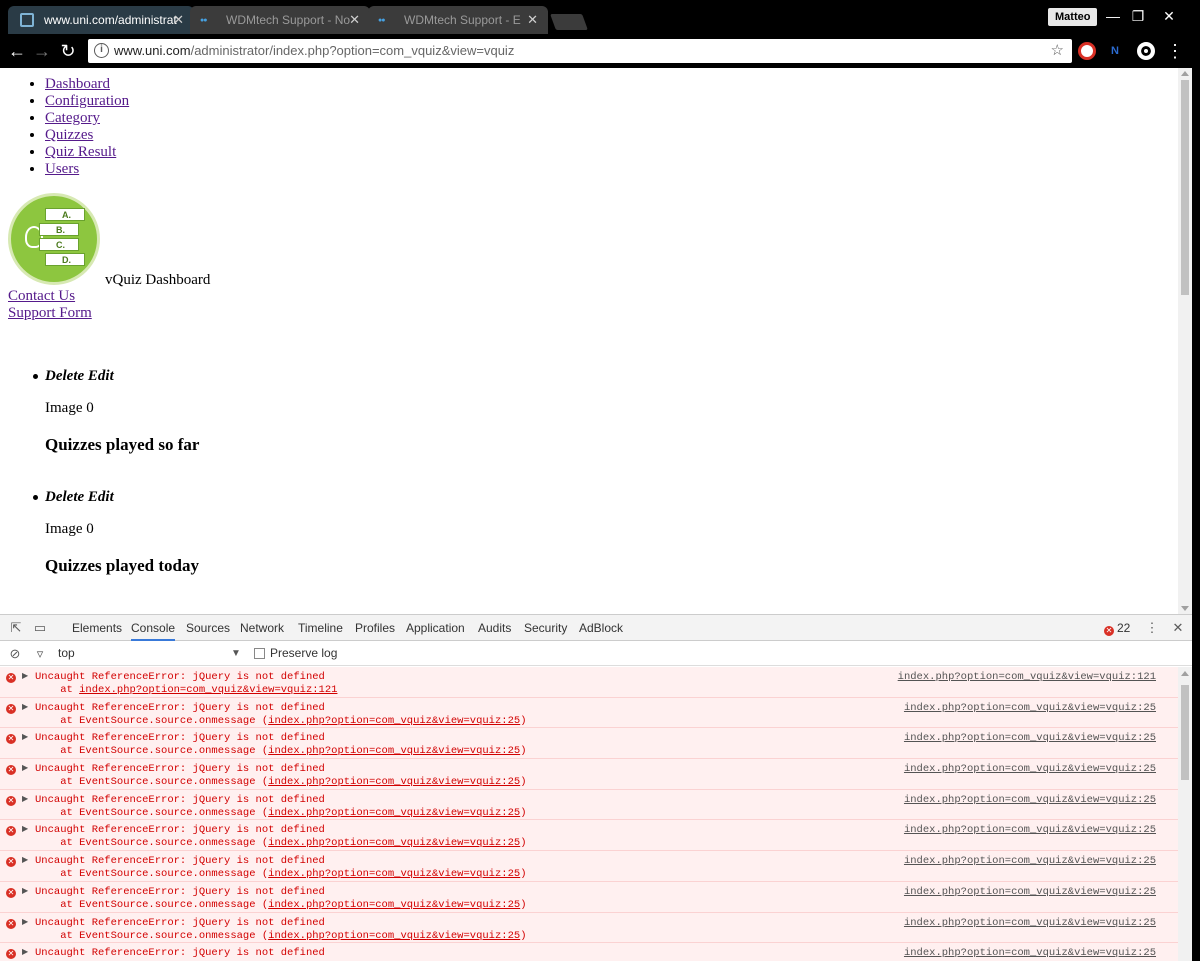  What do you see at coordinates (66, 653) in the screenshot?
I see `context-selector: top` at bounding box center [66, 653].